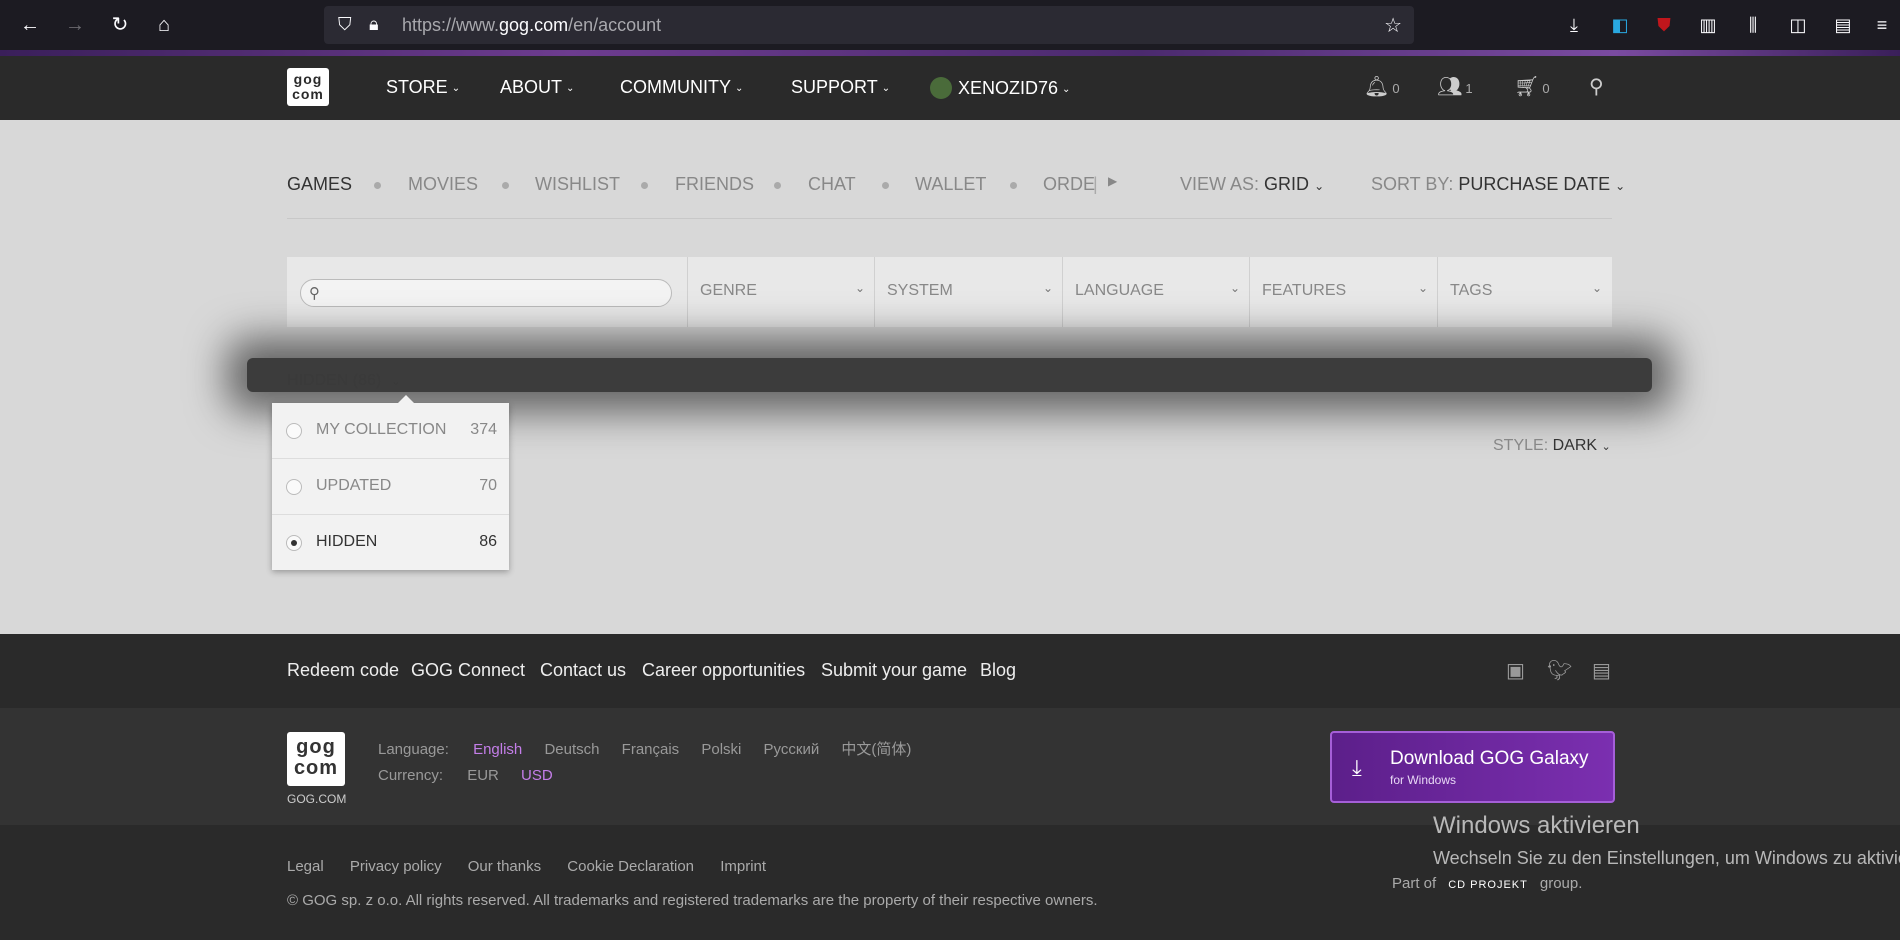 This screenshot has width=1900, height=940. What do you see at coordinates (1798, 25) in the screenshot?
I see `sidebar-icon: ◫` at bounding box center [1798, 25].